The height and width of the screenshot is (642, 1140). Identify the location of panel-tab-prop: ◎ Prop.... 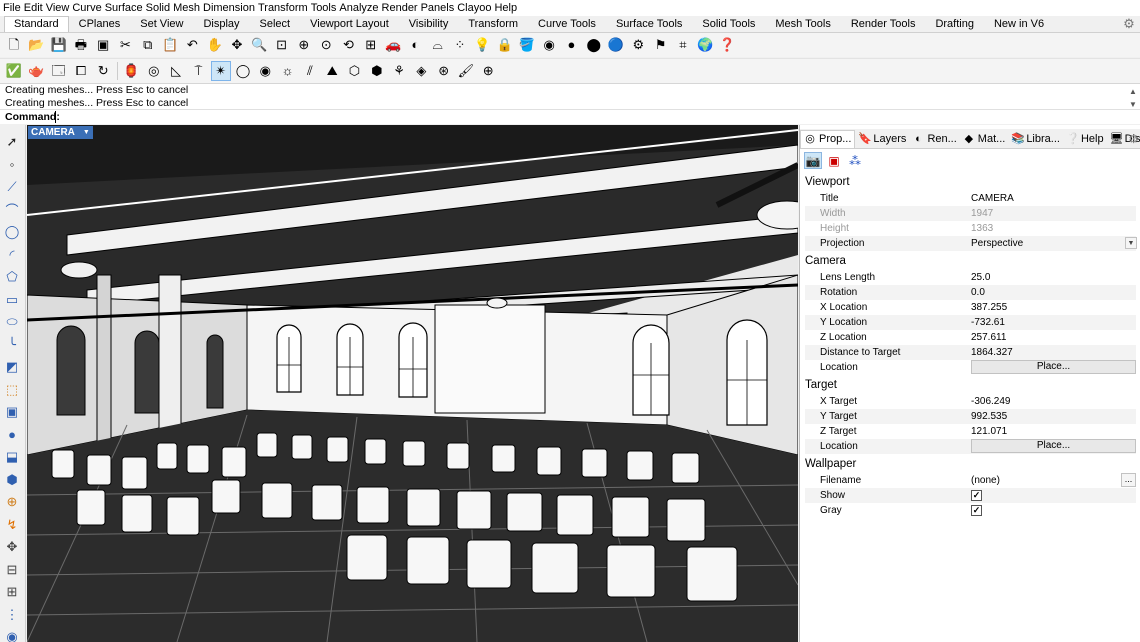
(828, 138).